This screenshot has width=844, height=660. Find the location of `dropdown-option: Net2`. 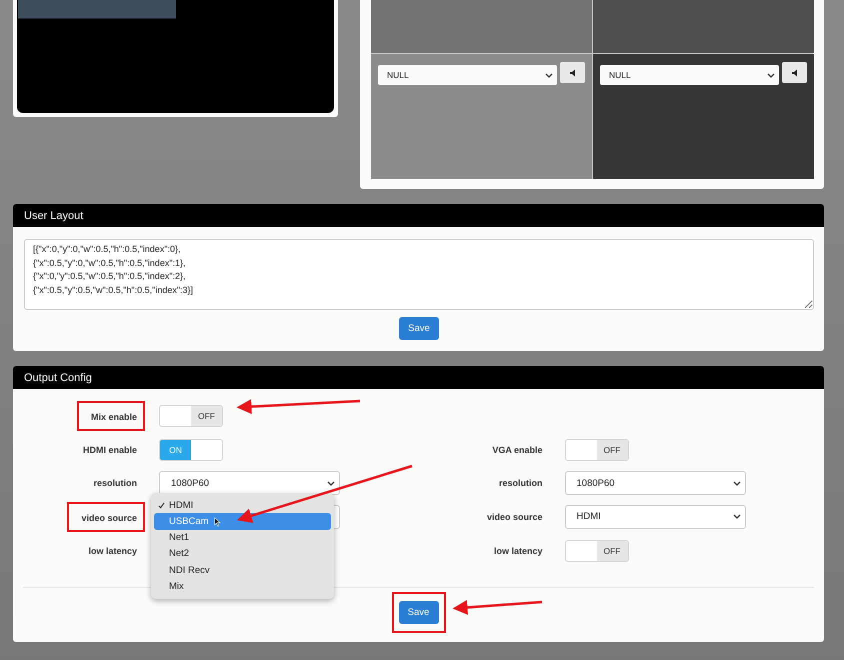

dropdown-option: Net2 is located at coordinates (242, 554).